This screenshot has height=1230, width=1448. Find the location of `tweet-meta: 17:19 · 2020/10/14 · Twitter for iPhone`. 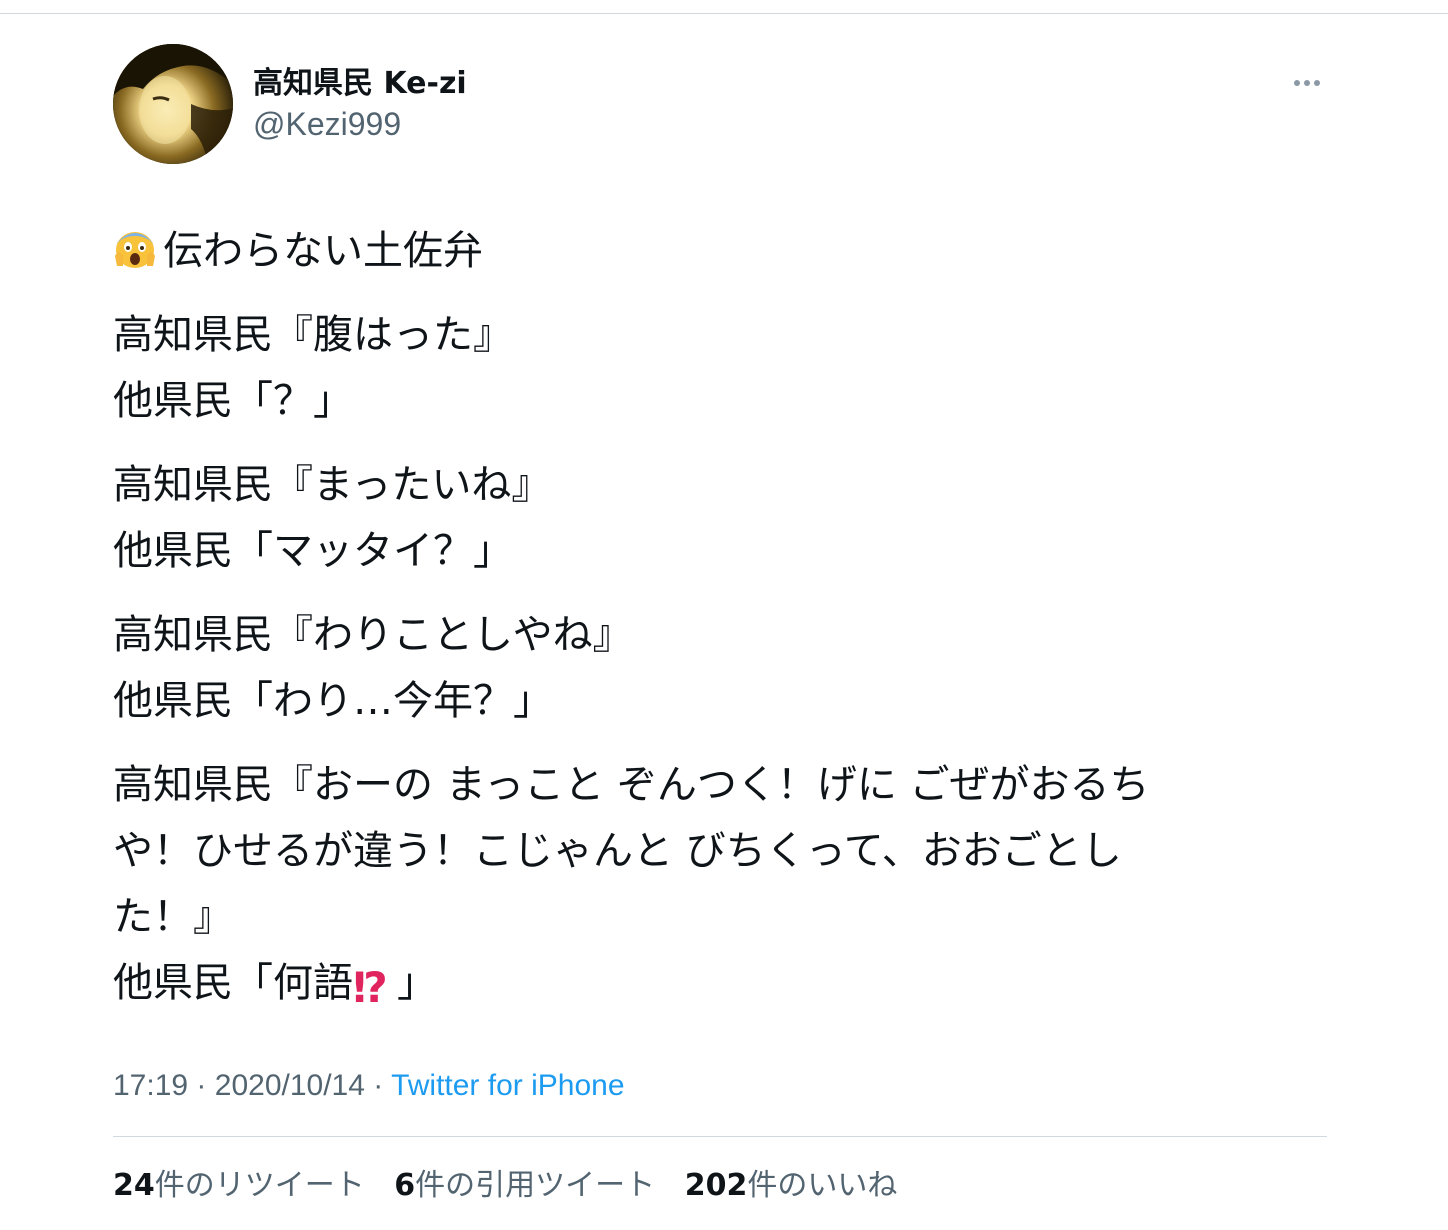

tweet-meta: 17:19 · 2020/10/14 · Twitter for iPhone is located at coordinates (369, 1086).